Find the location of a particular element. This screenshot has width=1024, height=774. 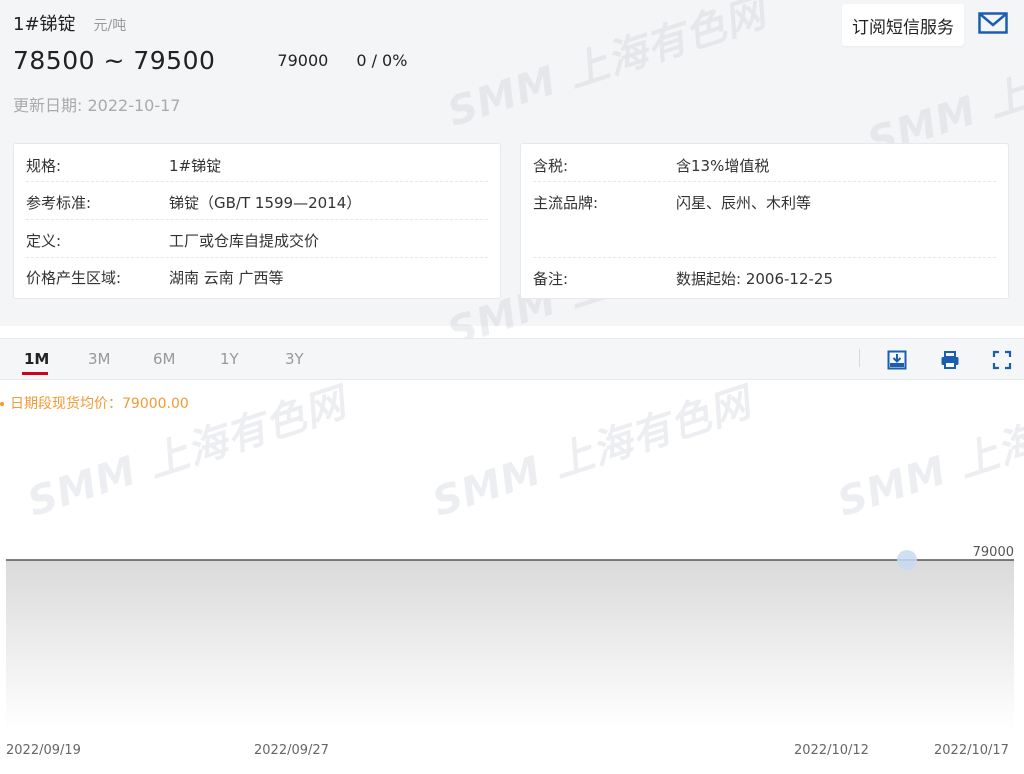

y-tick-label: 79000 is located at coordinates (993, 552).